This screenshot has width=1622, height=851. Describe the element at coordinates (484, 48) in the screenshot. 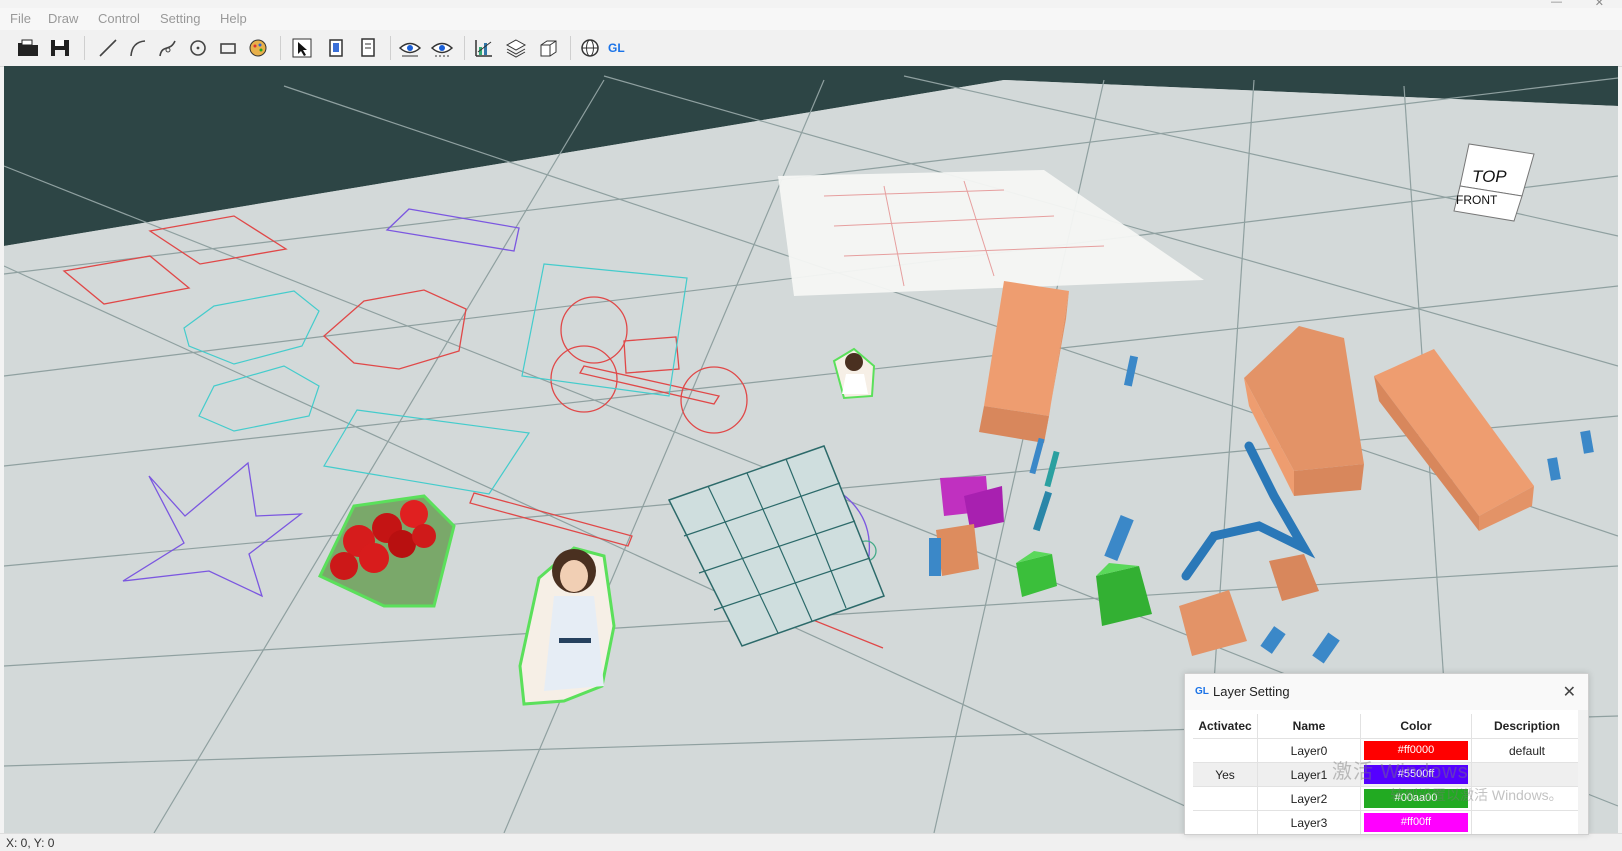

I see `chart-icon` at that location.